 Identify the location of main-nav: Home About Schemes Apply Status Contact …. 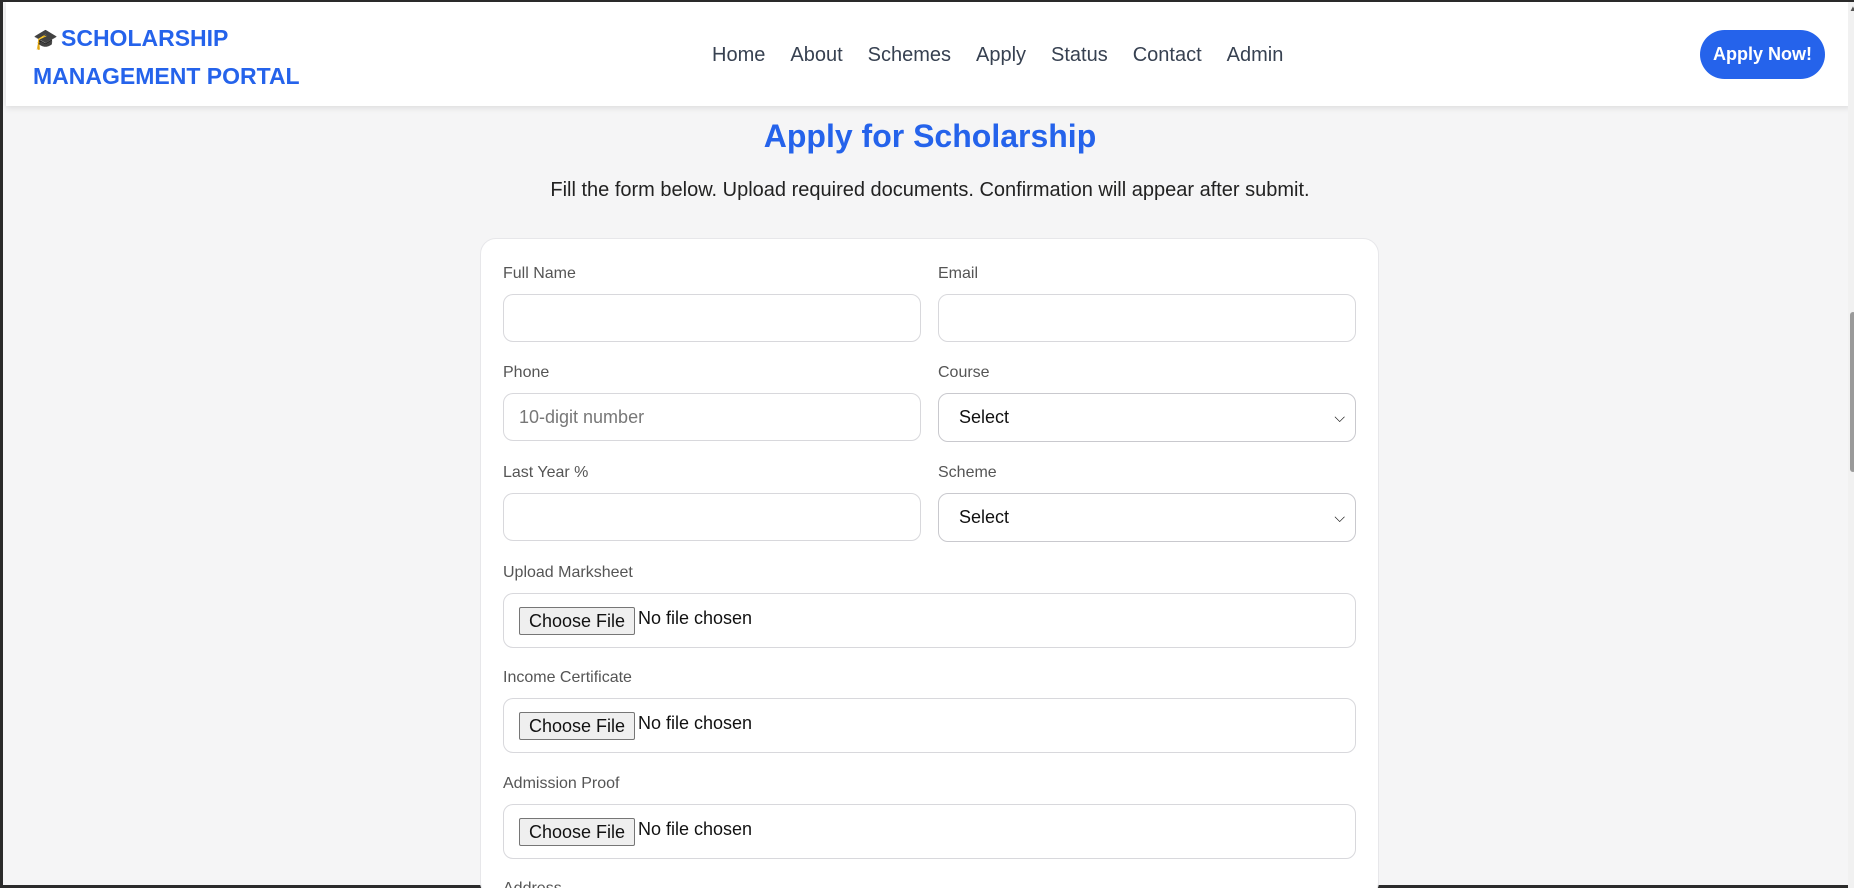
(1010, 55).